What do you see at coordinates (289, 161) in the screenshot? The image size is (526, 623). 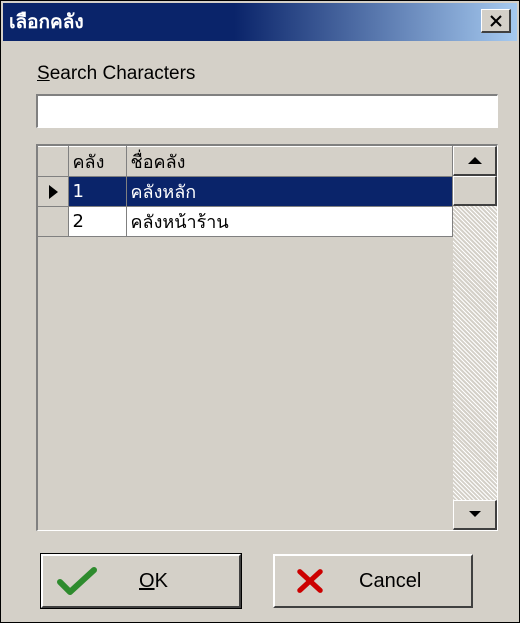 I see `column-header-name: ชื่อคลัง` at bounding box center [289, 161].